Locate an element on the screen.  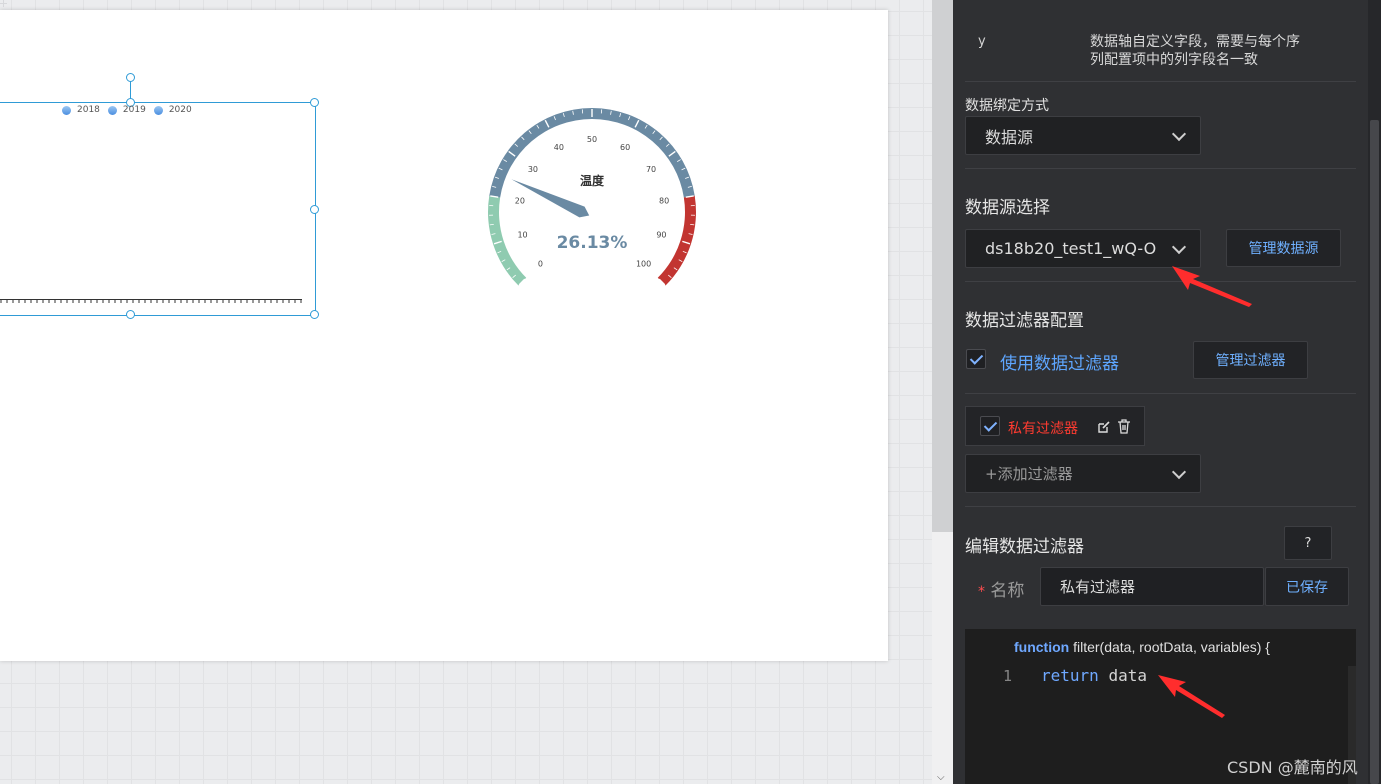
filter-name-value: 私有过滤器 is located at coordinates (1098, 587).